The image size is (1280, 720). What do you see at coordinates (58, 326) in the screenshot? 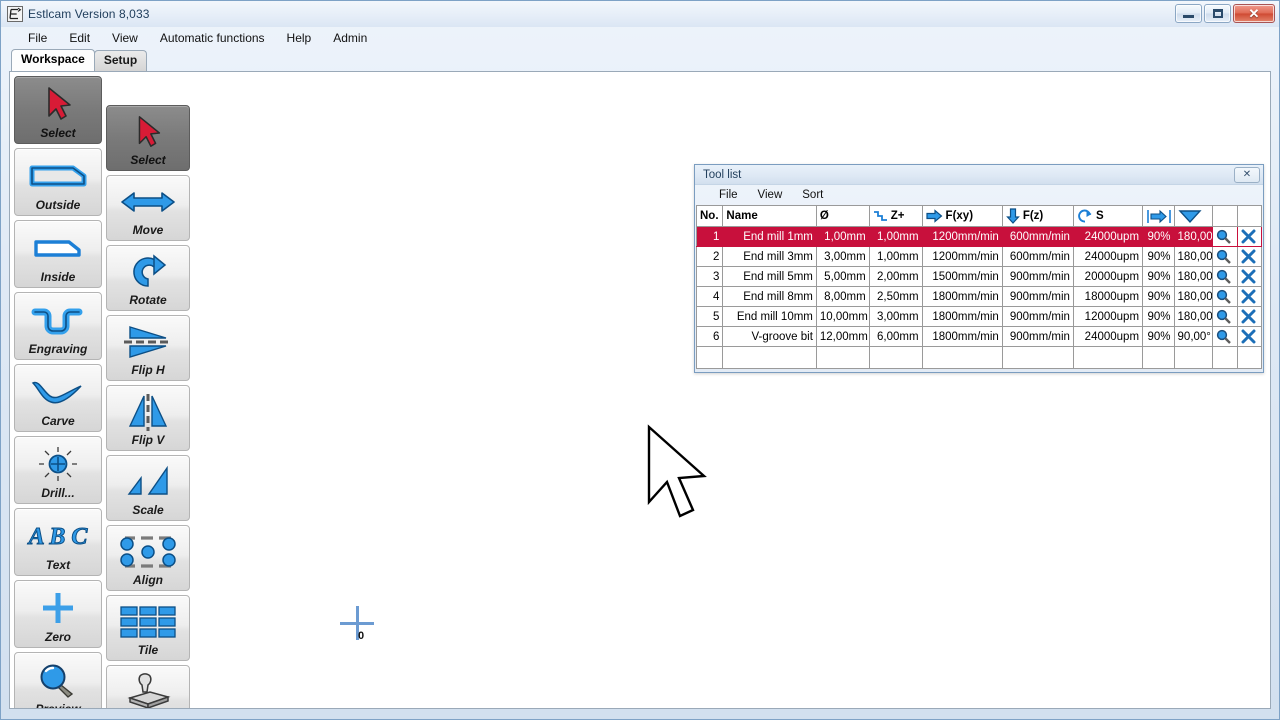
I see `tool-button-engraving: Engraving` at bounding box center [58, 326].